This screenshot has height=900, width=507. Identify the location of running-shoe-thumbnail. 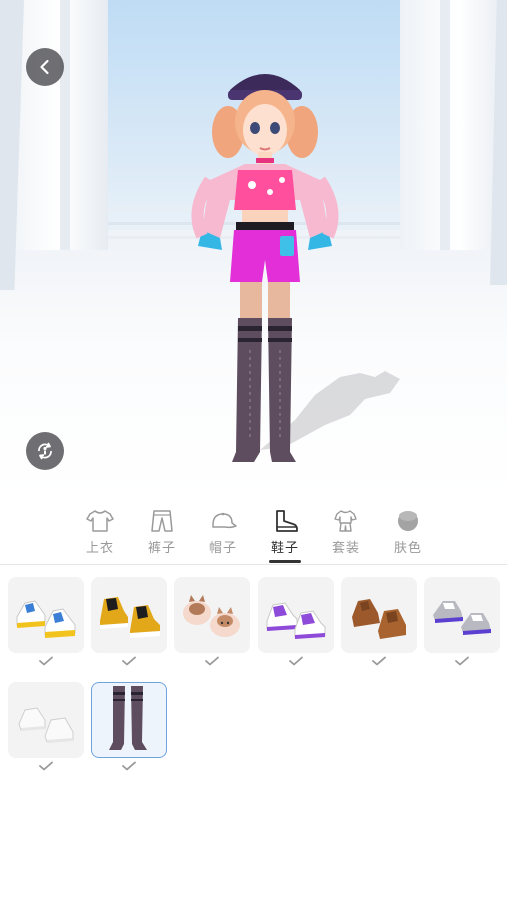
(462, 618).